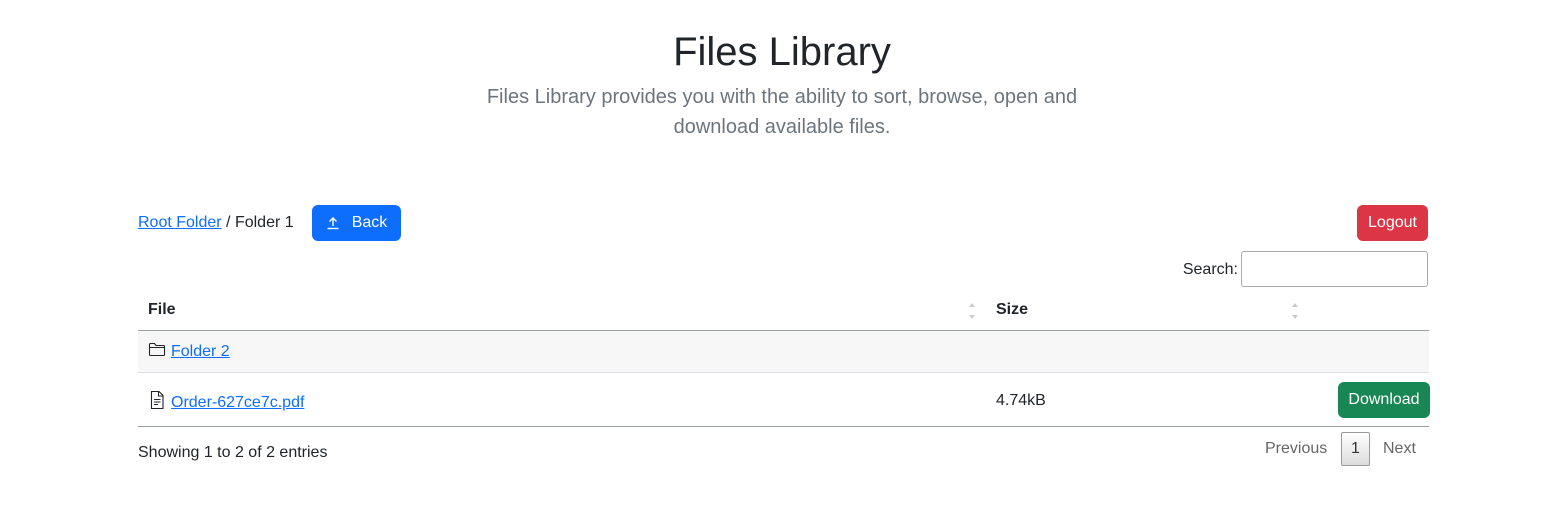 The image size is (1564, 515). What do you see at coordinates (1334, 269) in the screenshot?
I see `search-input` at bounding box center [1334, 269].